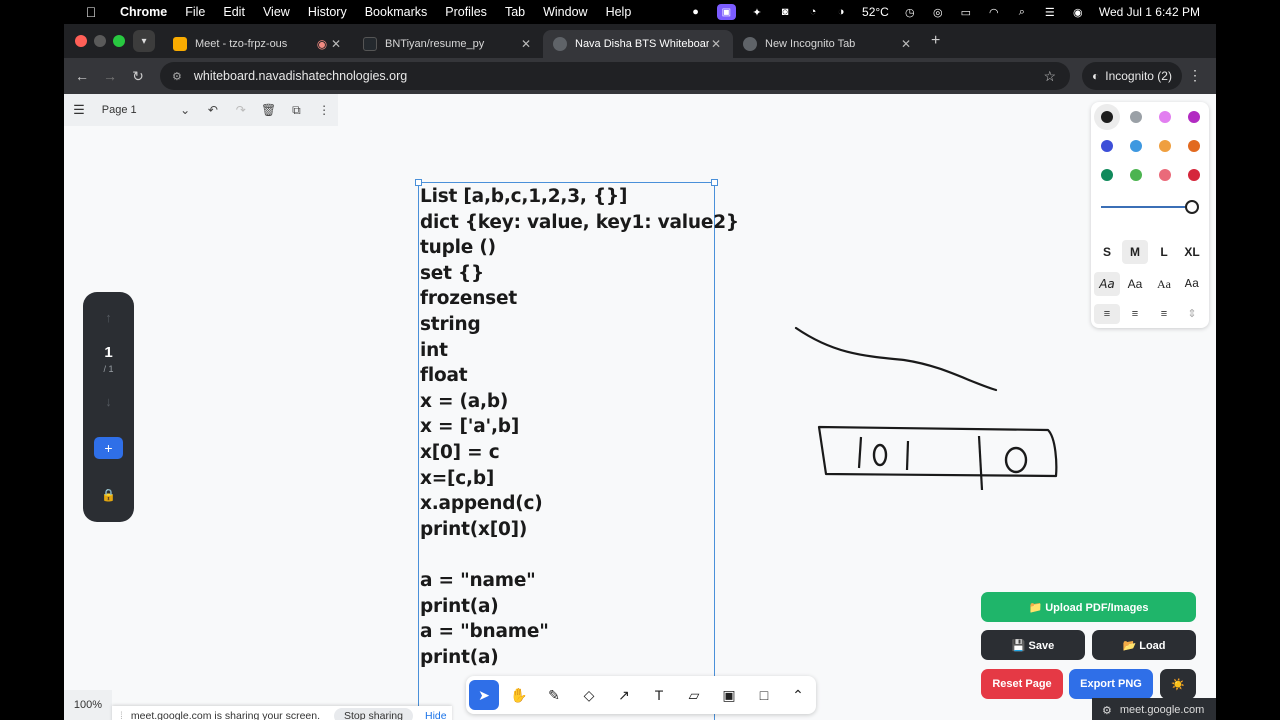 The width and height of the screenshot is (1280, 720). I want to click on menu-view: View, so click(276, 12).